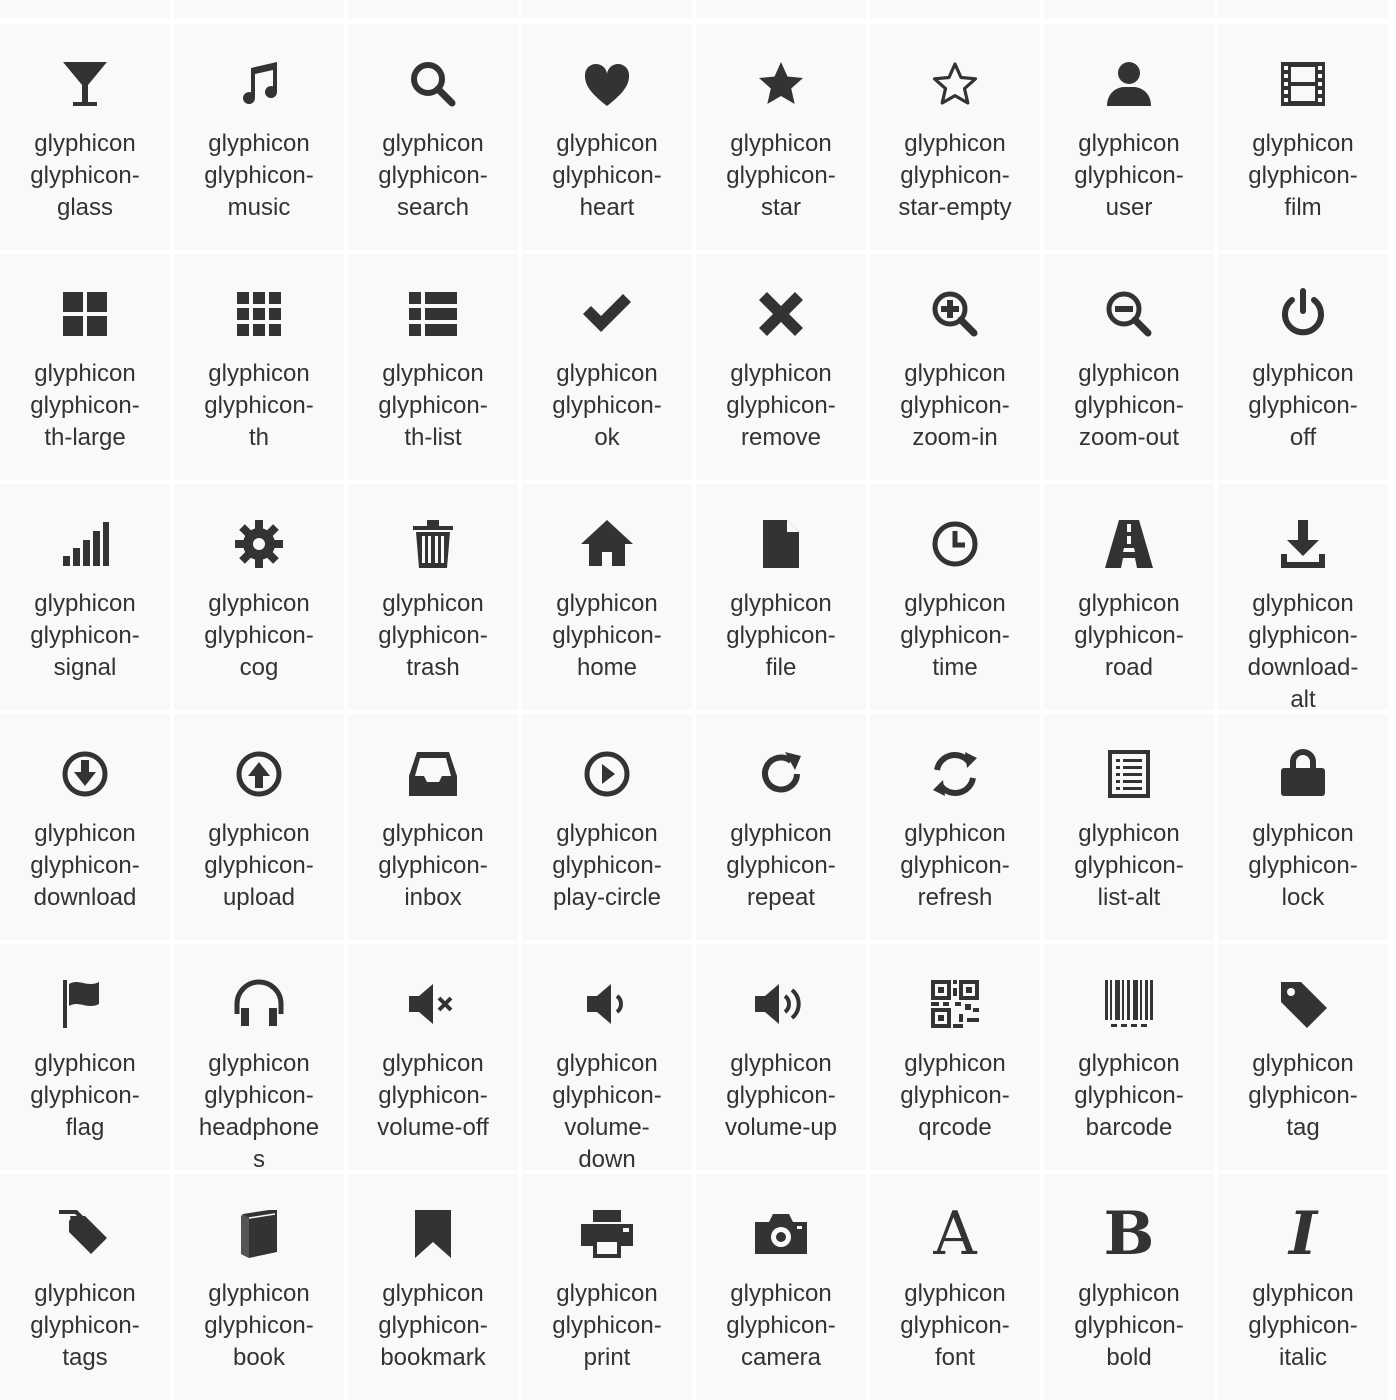  What do you see at coordinates (433, 314) in the screenshot?
I see `th-list-icon` at bounding box center [433, 314].